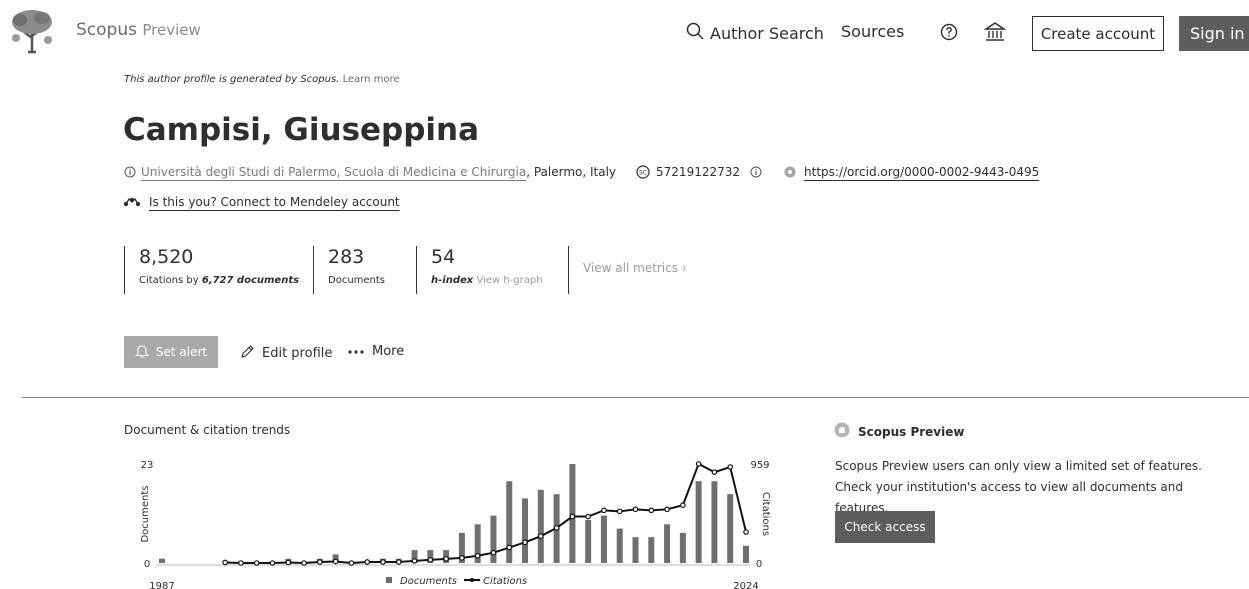 The image size is (1249, 589). Describe the element at coordinates (351, 563) in the screenshot. I see `citation-point-1999` at that location.